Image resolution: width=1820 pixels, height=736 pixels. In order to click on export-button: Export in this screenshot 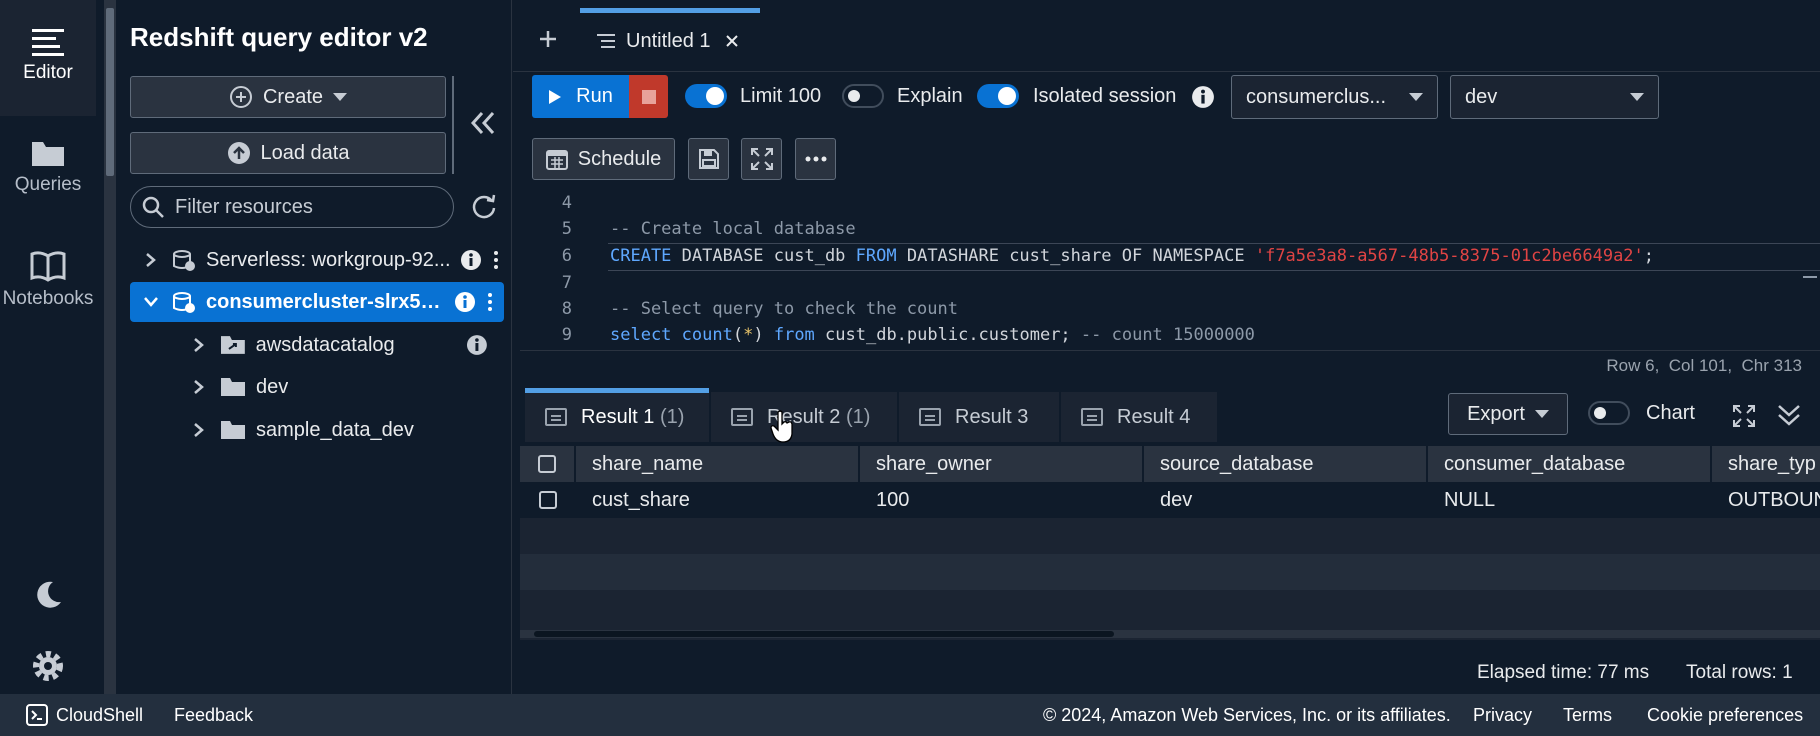, I will do `click(1508, 414)`.